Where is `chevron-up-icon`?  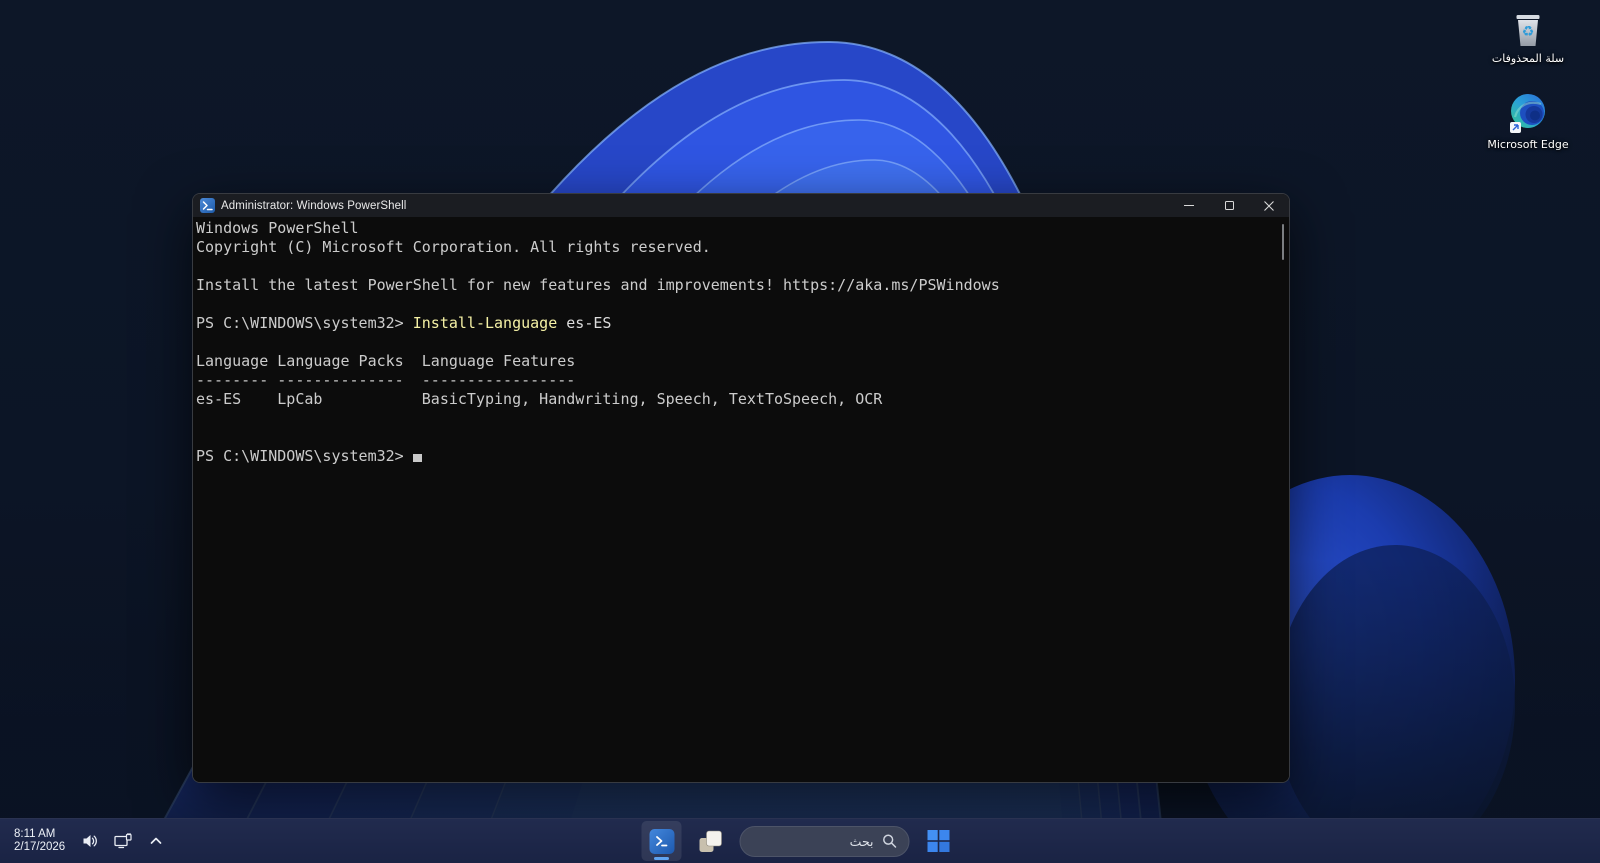 chevron-up-icon is located at coordinates (156, 840).